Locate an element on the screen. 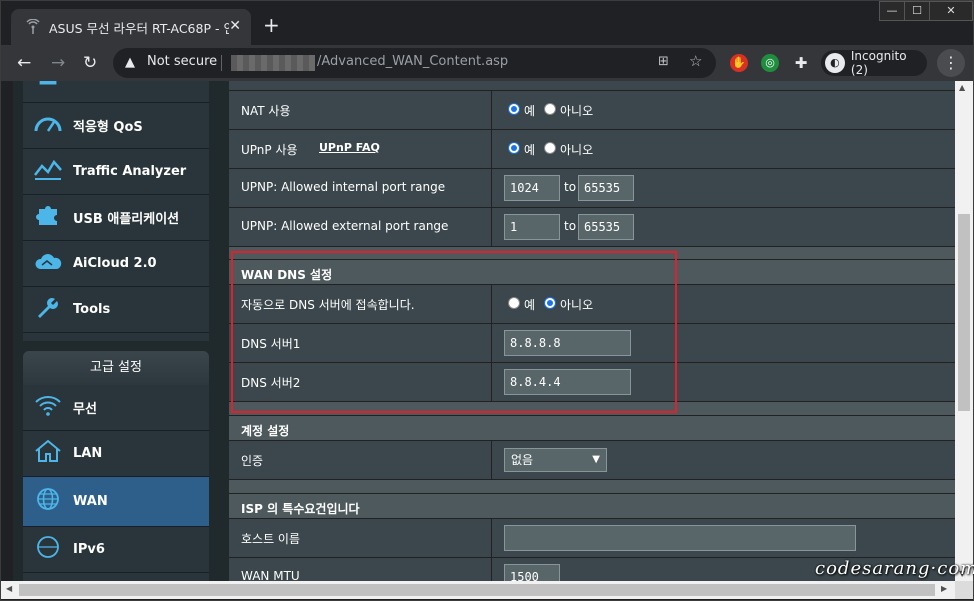  sidebar-item-label: LAN is located at coordinates (88, 453).